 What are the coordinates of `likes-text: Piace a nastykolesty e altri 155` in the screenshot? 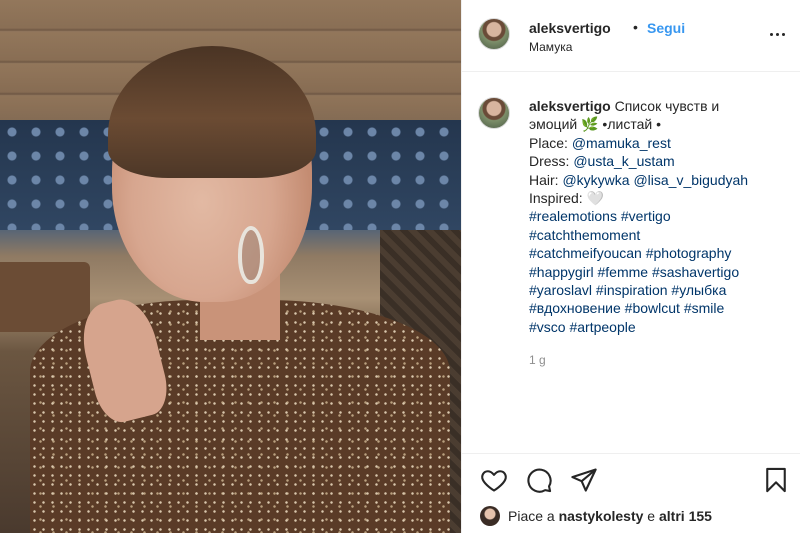 It's located at (610, 516).